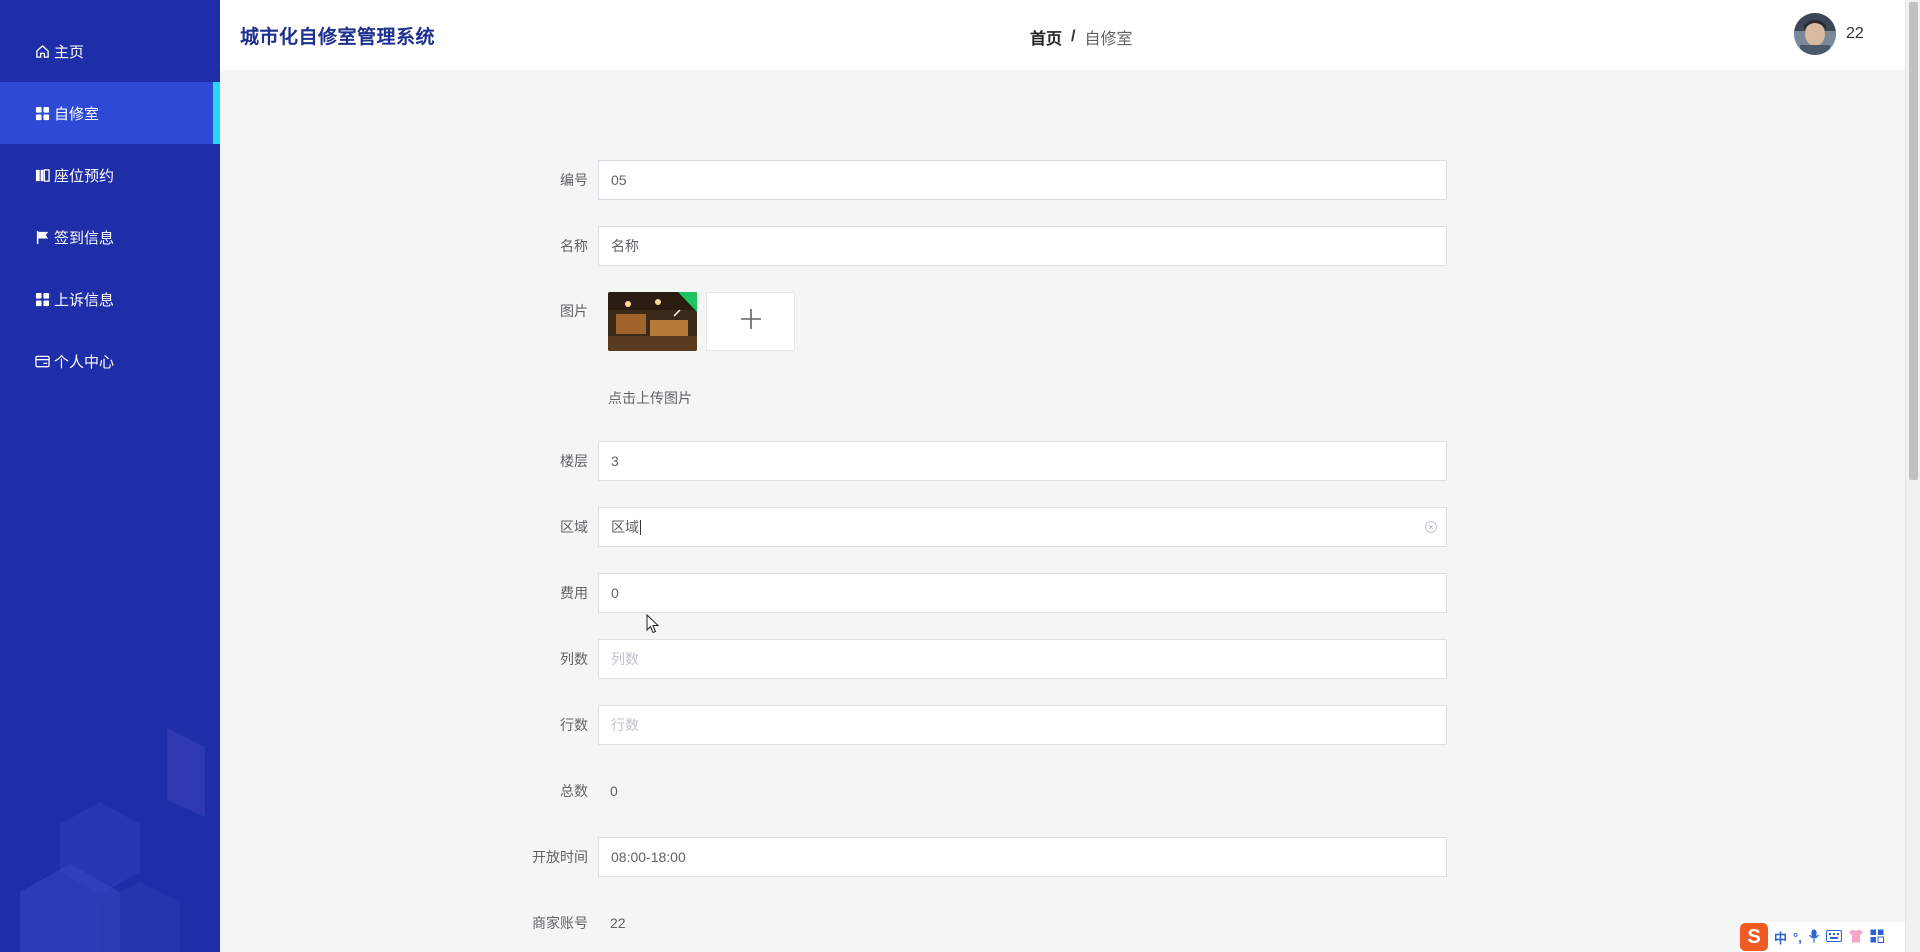  What do you see at coordinates (112, 840) in the screenshot?
I see `sidebar-decoration` at bounding box center [112, 840].